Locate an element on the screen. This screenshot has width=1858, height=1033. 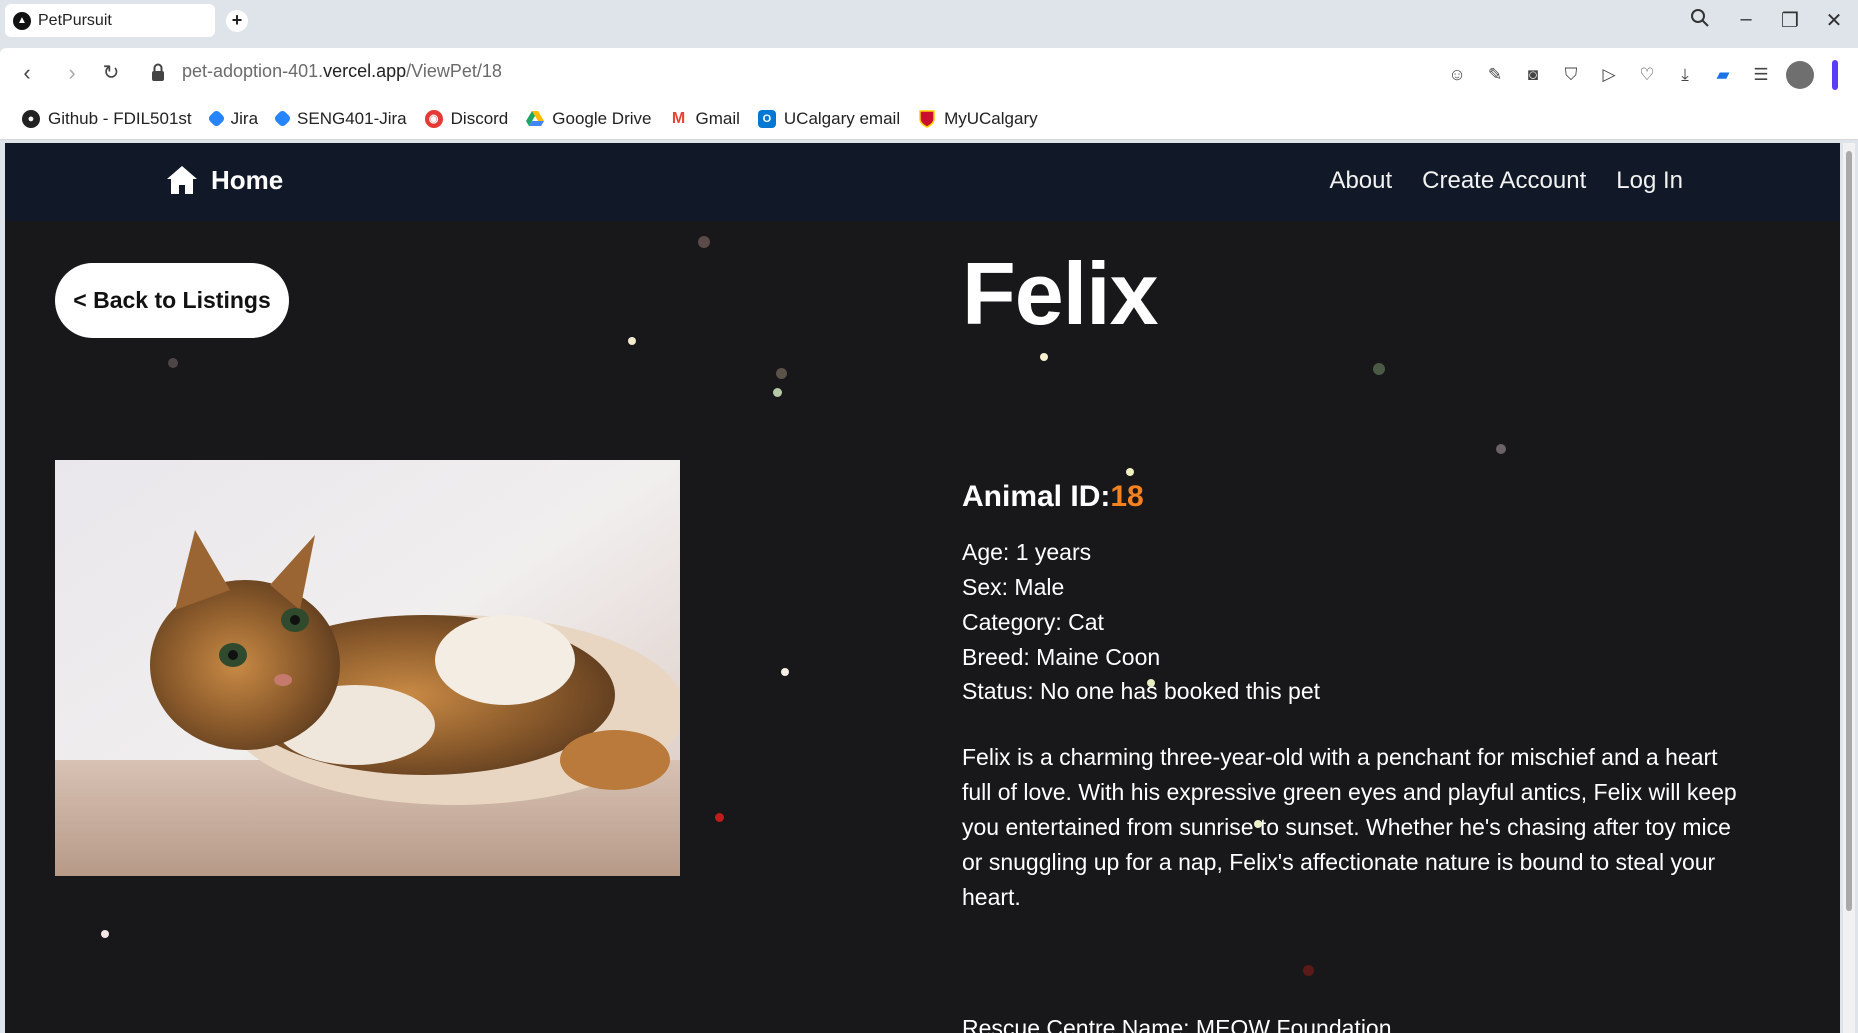
bookmark-myucalgary: MyUCalgary is located at coordinates (978, 119).